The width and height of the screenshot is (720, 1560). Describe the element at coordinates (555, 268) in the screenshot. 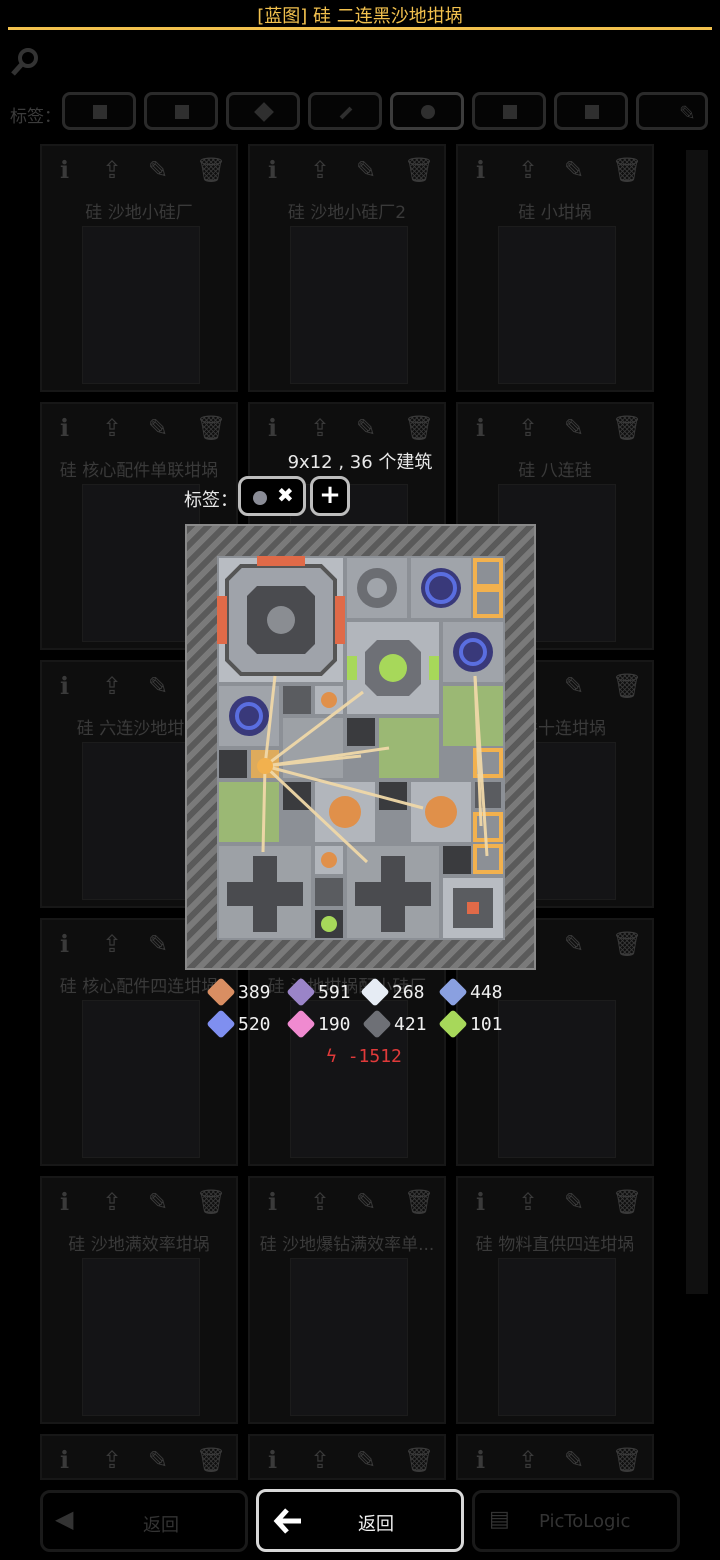

I see `blueprint-card: ℹ ⇪ ✎ 🗑 硅 小坩埚` at that location.